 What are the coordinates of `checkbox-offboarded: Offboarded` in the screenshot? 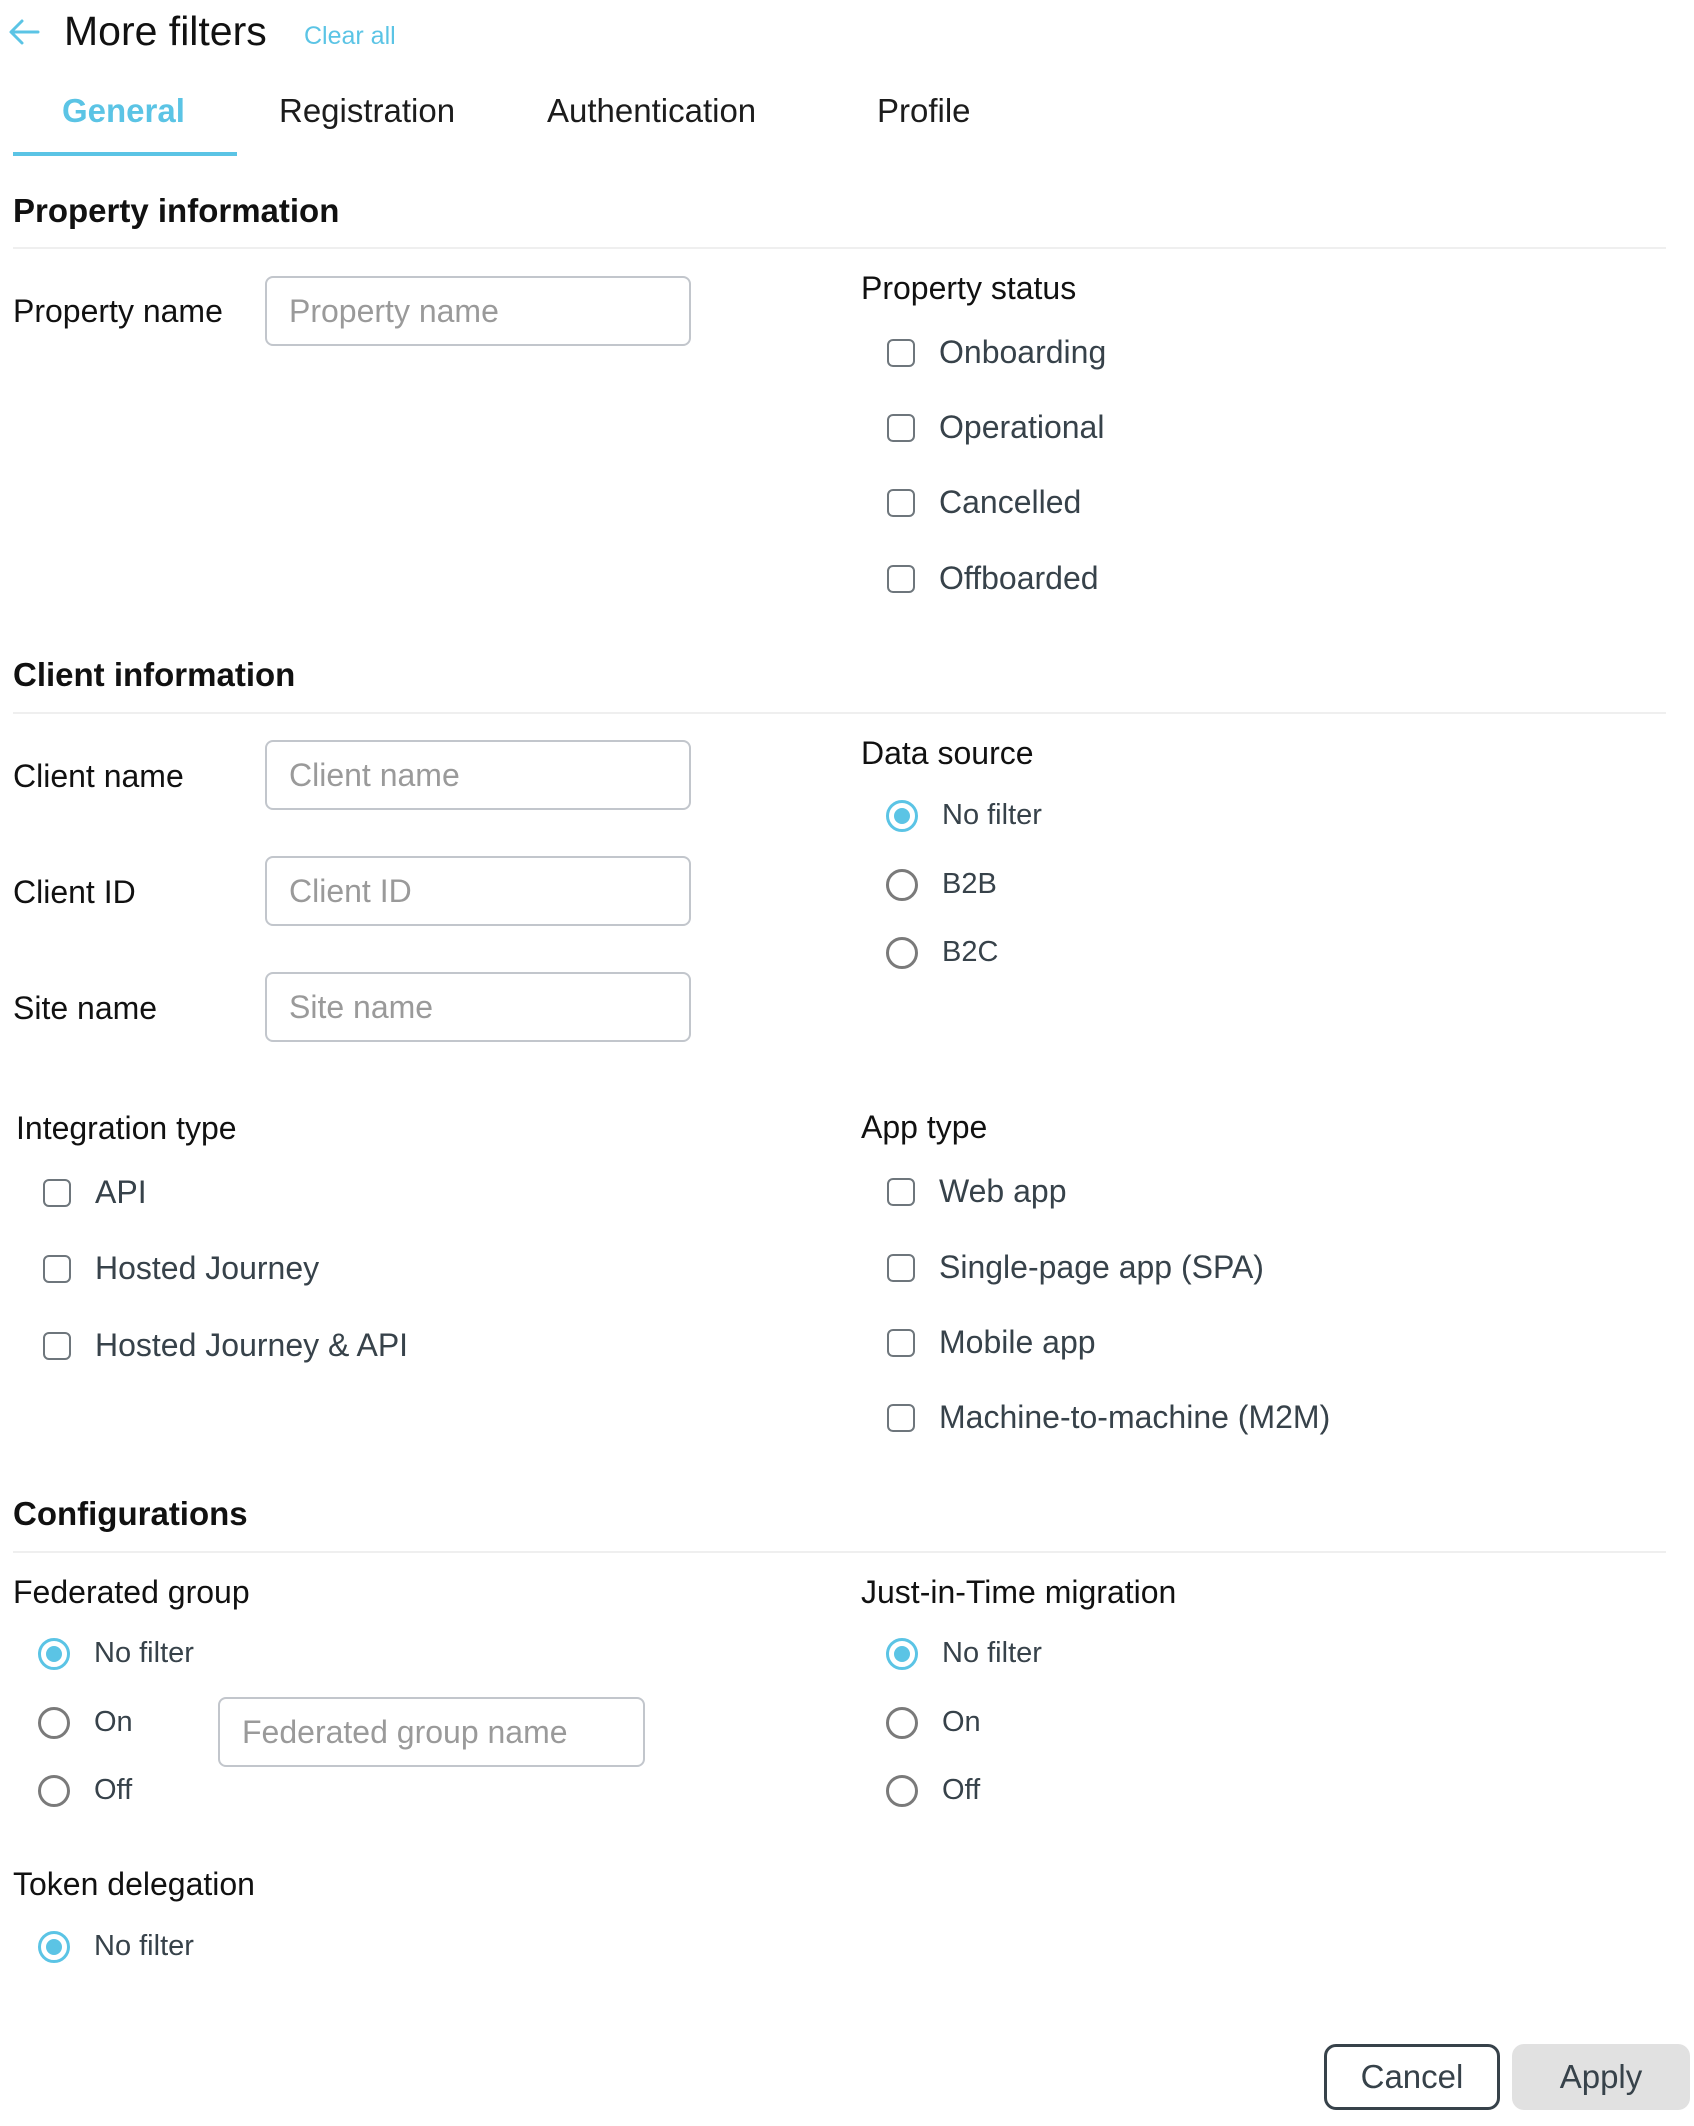 It's located at (993, 578).